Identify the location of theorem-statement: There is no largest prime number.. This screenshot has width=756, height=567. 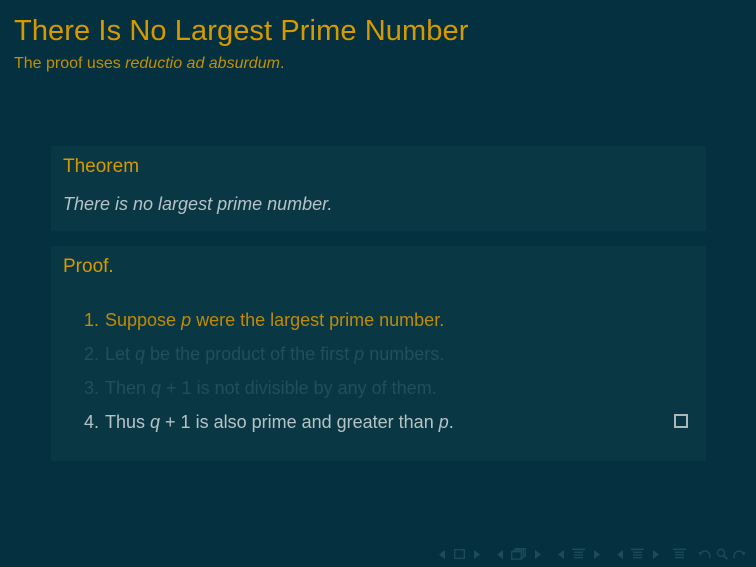
(198, 204).